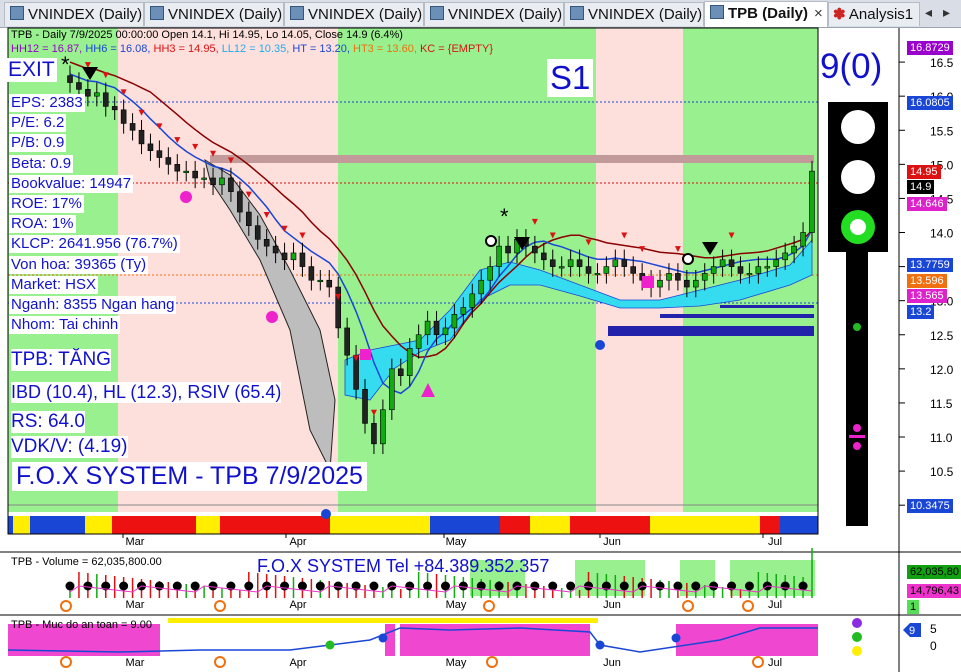  I want to click on safety-tick: 5, so click(933, 629).